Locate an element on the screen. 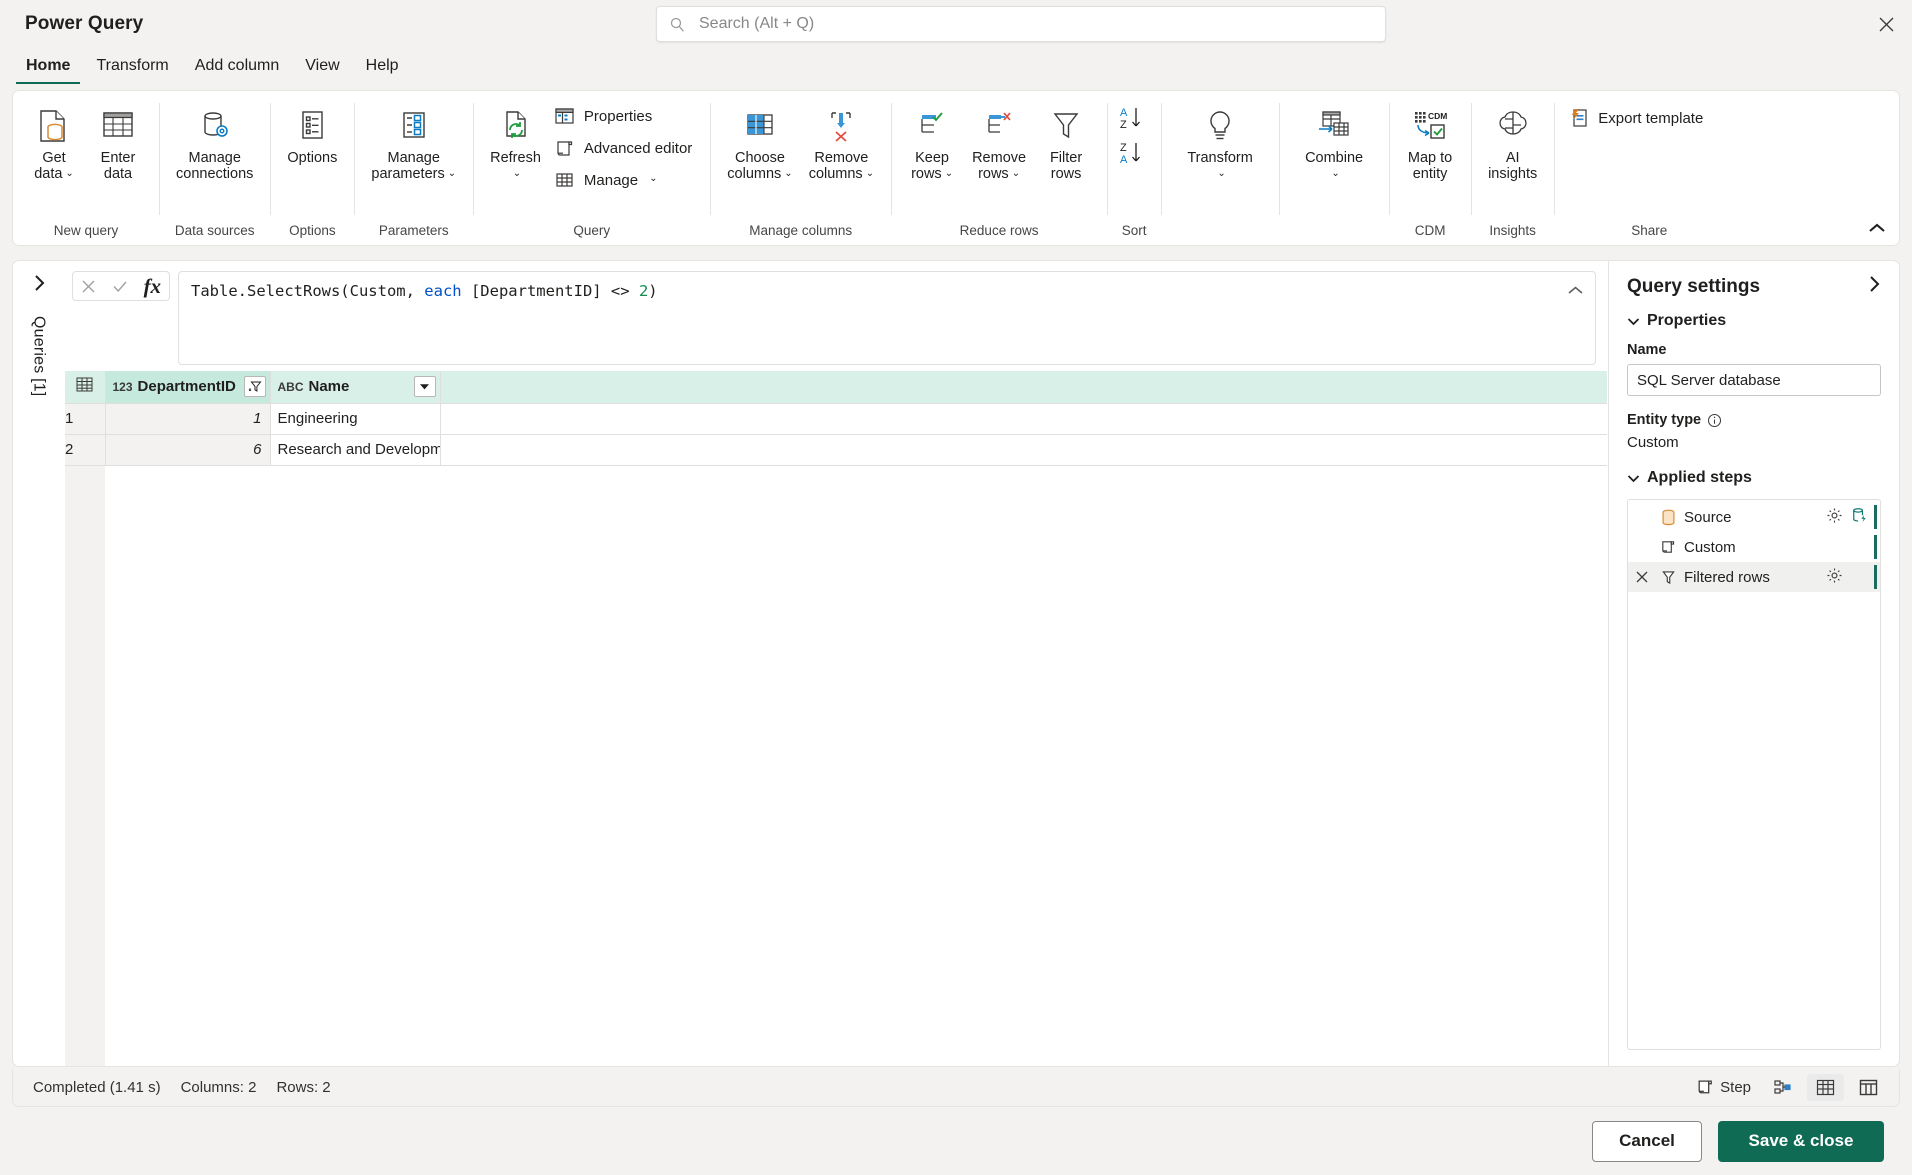 The width and height of the screenshot is (1912, 1175). sort-az-icon: A Z is located at coordinates (1130, 119).